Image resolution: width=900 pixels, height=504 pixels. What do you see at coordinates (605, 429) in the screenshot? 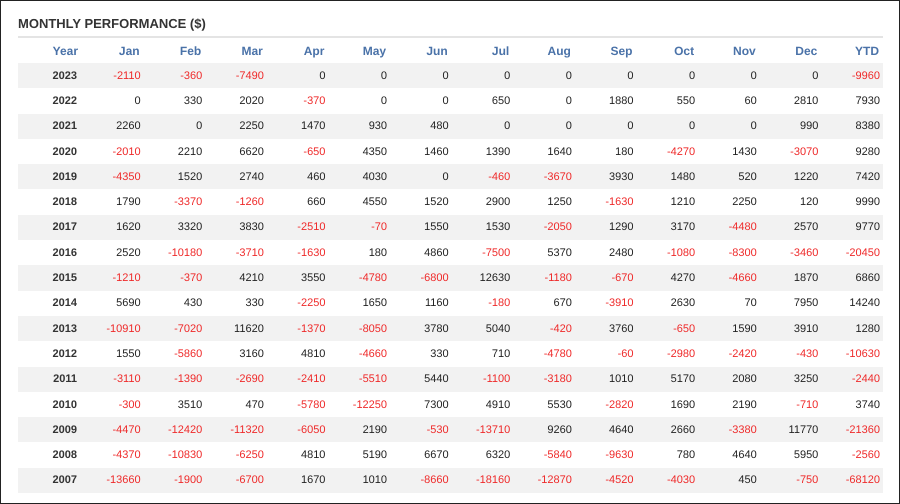
I see `table-cell: 4640` at bounding box center [605, 429].